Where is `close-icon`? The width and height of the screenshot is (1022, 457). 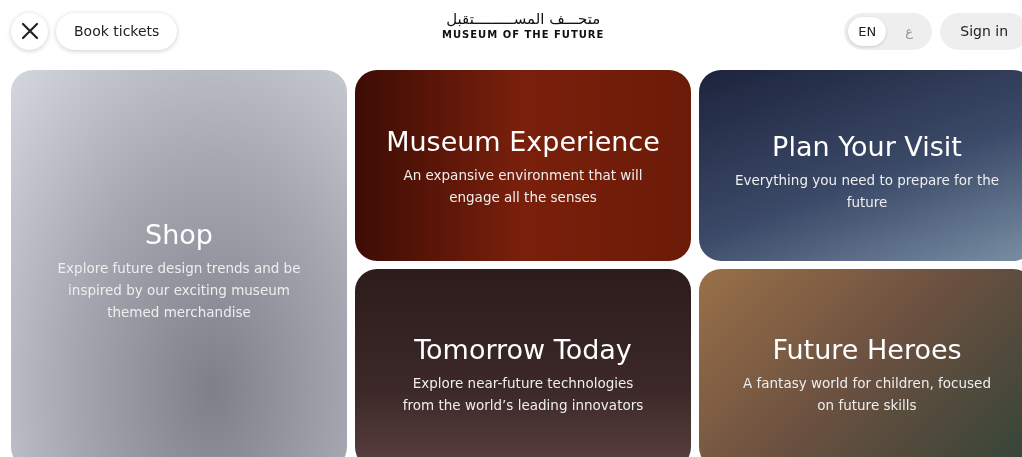
close-icon is located at coordinates (29, 31).